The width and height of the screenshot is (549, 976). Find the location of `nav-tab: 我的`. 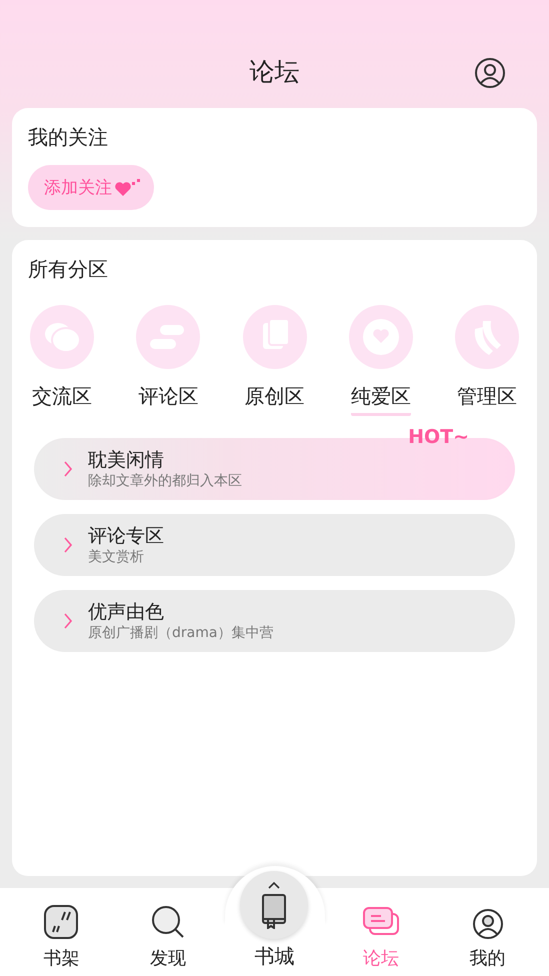

nav-tab: 我的 is located at coordinates (487, 939).